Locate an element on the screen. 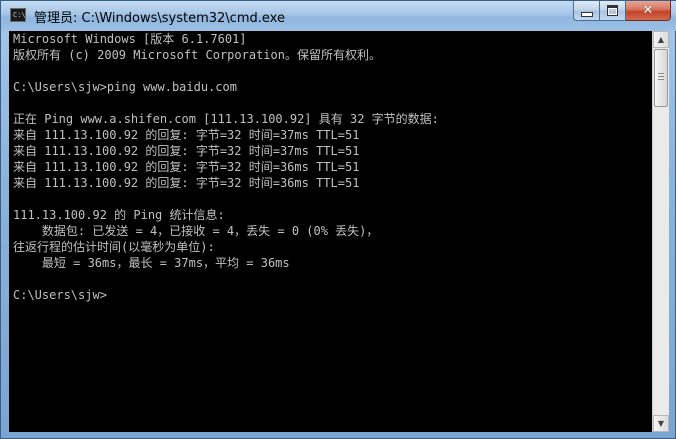 The width and height of the screenshot is (676, 439). console-line: 往返行程的估计时间(以毫秒为单位): is located at coordinates (114, 247).